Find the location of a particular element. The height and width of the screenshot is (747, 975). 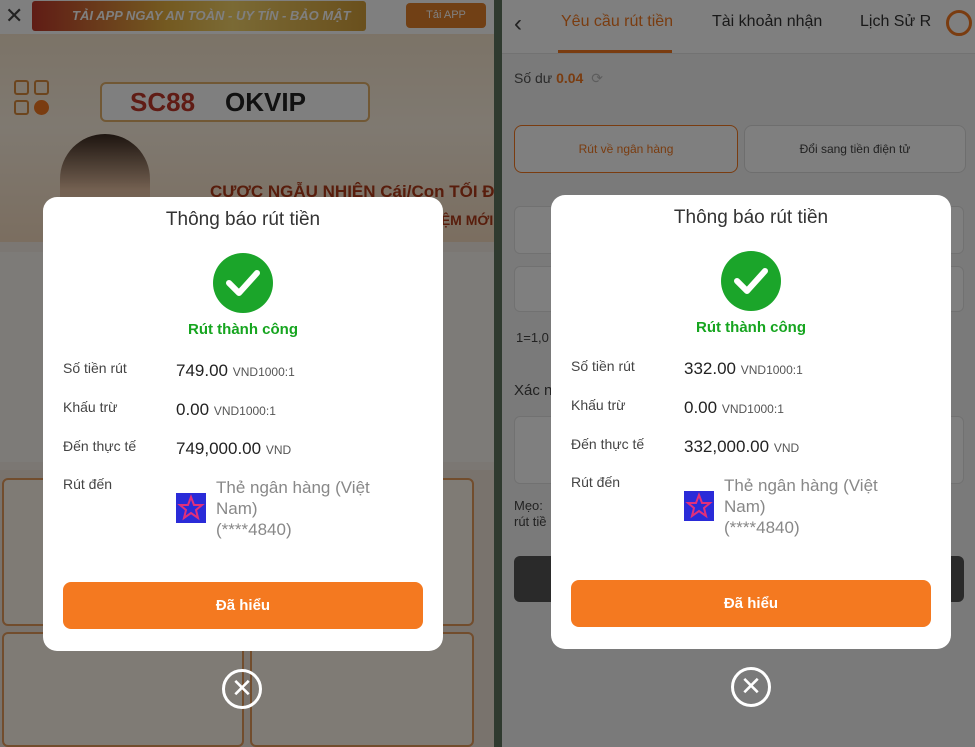

amount-value: 749.00 VND1000:1 is located at coordinates (235, 371).